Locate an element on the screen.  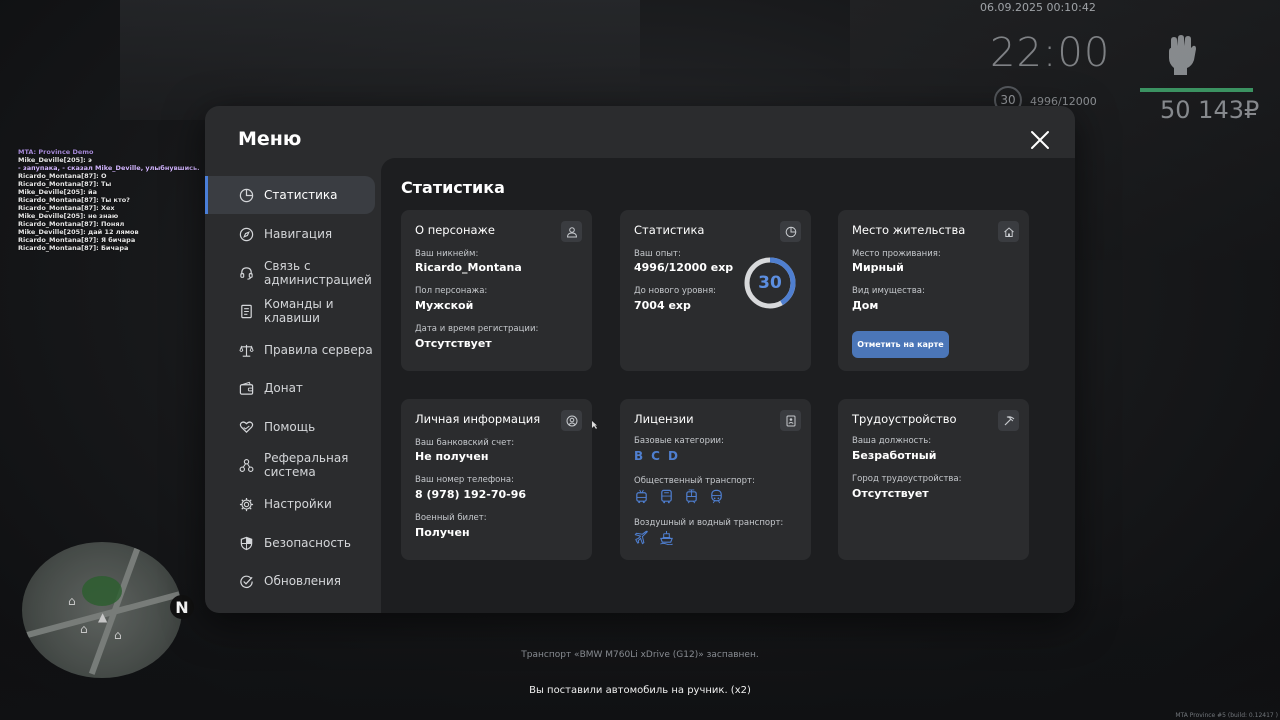
sidebar-item-help: Помощь is located at coordinates (290, 427).